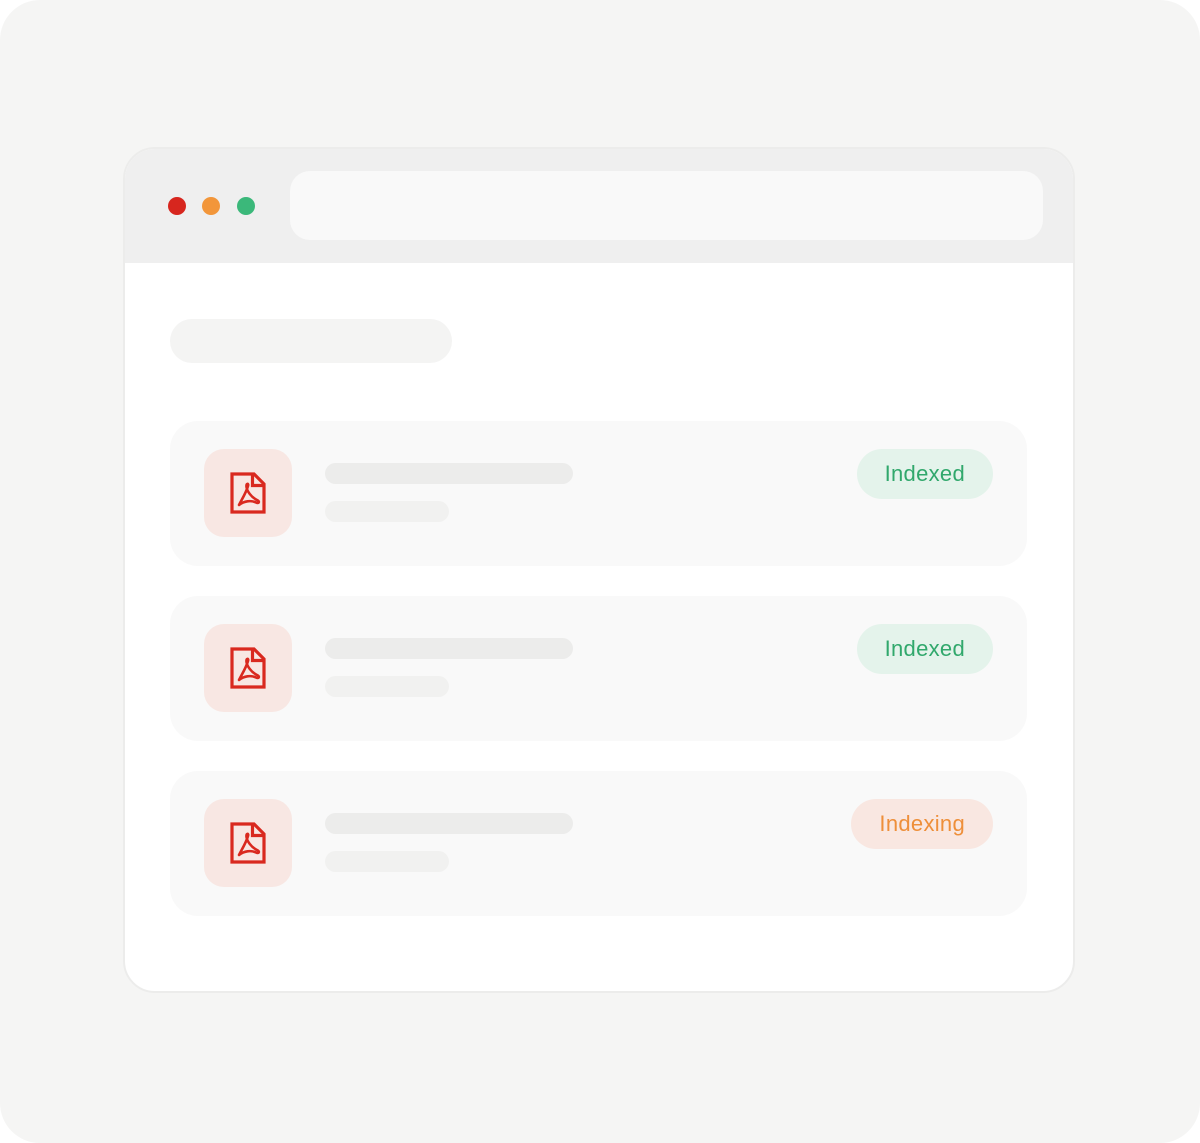  What do you see at coordinates (246, 206) in the screenshot?
I see `maximize-window-dot` at bounding box center [246, 206].